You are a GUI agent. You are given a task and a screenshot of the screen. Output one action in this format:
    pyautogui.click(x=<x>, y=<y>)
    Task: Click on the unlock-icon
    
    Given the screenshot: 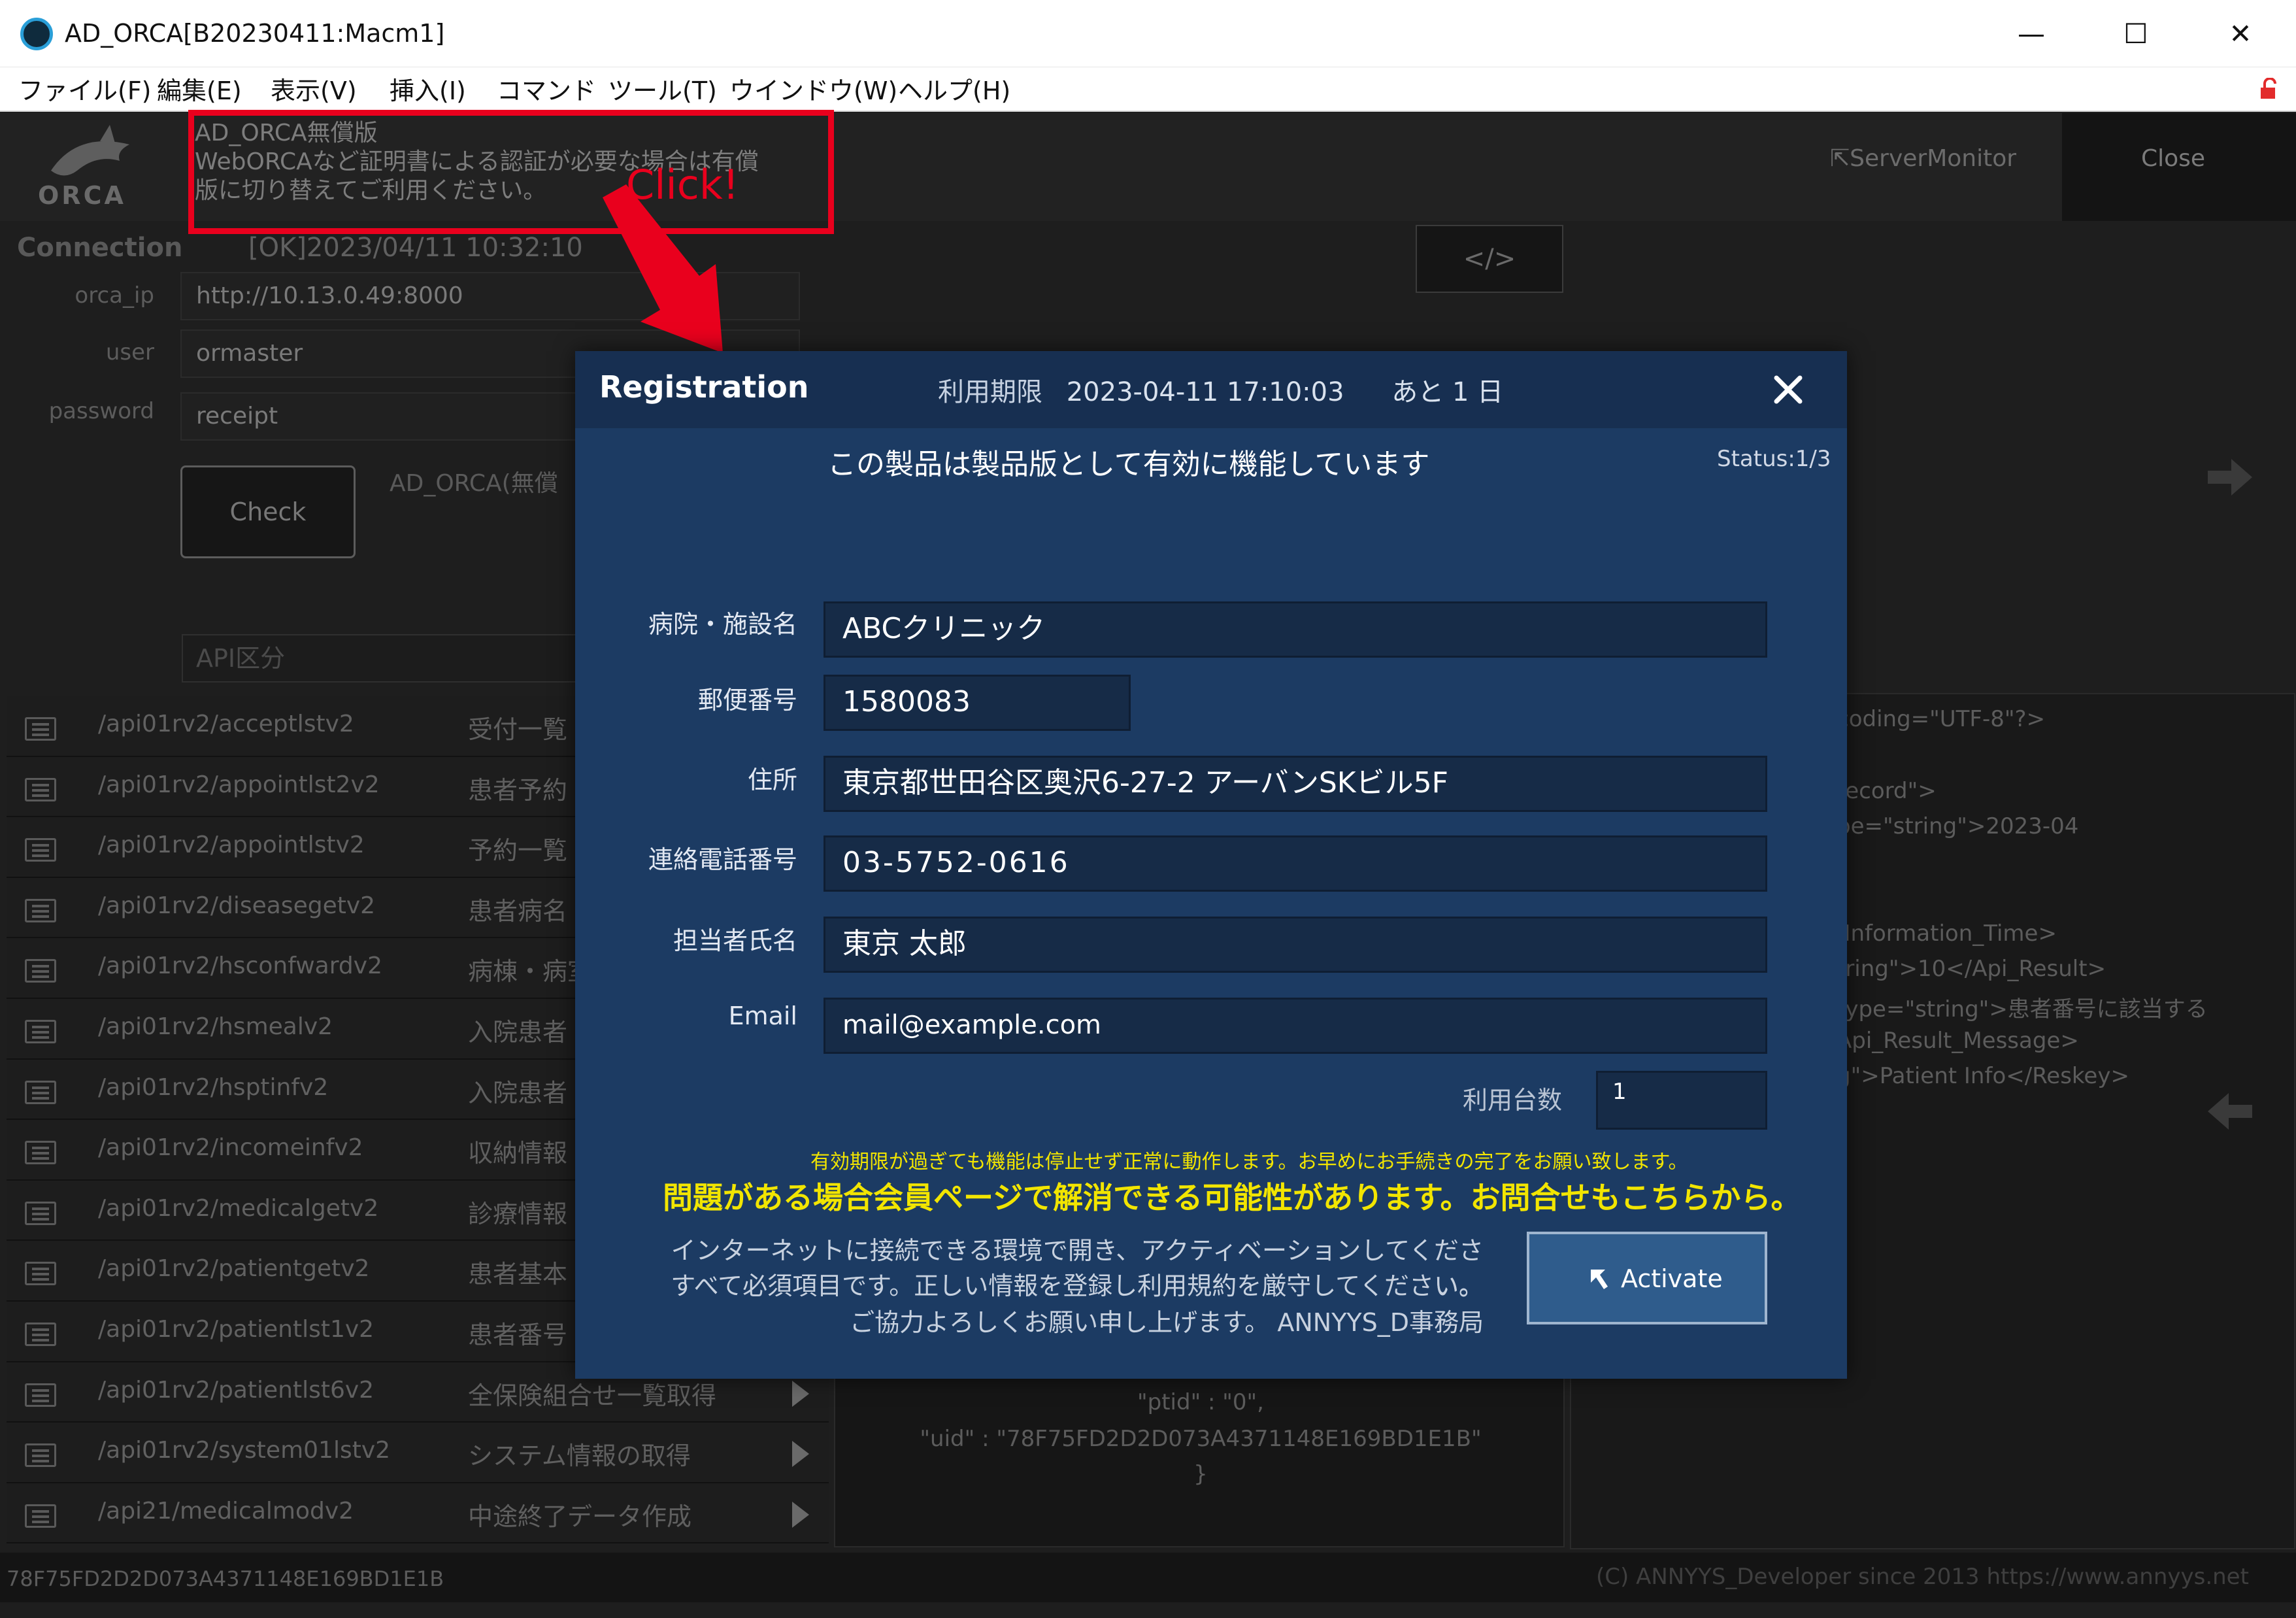 What is the action you would take?
    pyautogui.click(x=2269, y=89)
    